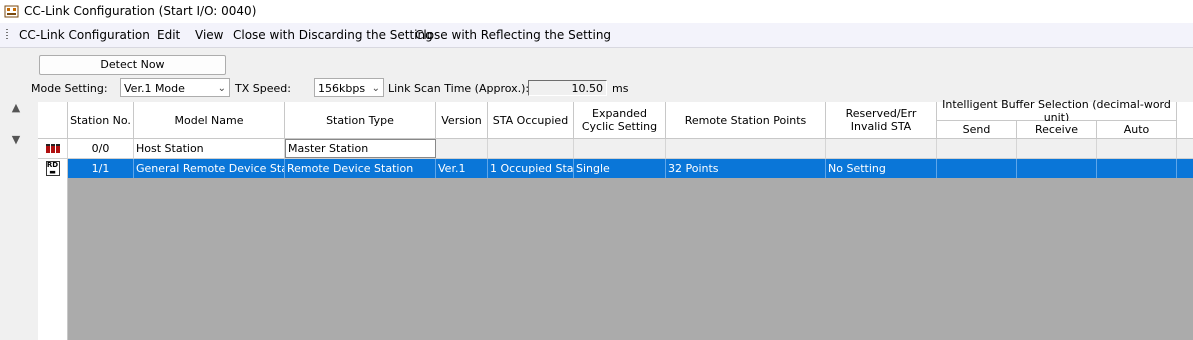 The height and width of the screenshot is (340, 1193). What do you see at coordinates (620, 168) in the screenshot?
I see `cell-expanded-cyclic: Single` at bounding box center [620, 168].